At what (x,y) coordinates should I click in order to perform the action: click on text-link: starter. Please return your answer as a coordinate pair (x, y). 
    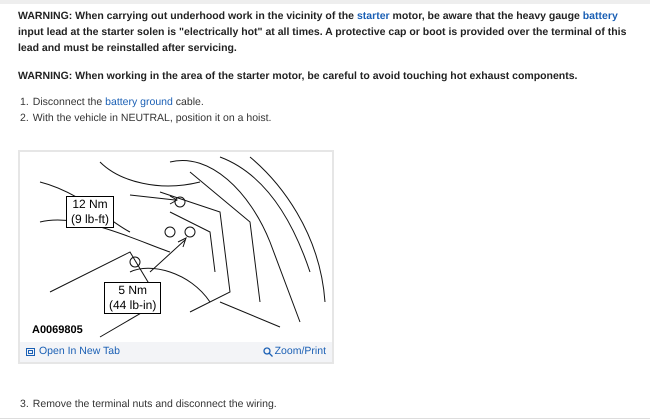
    Looking at the image, I should click on (373, 16).